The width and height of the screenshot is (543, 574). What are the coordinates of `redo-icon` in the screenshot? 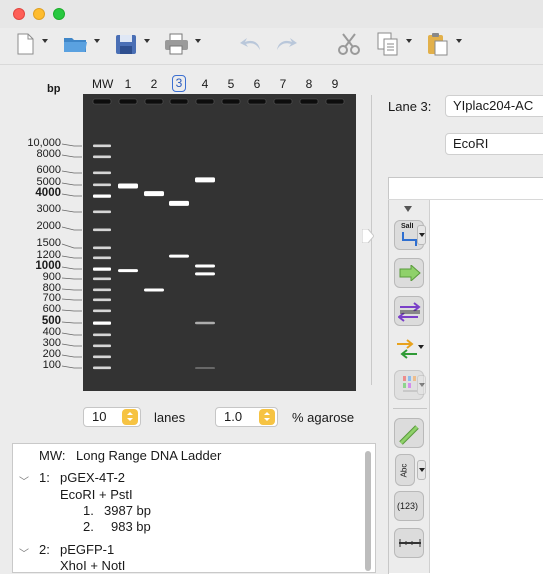 It's located at (287, 44).